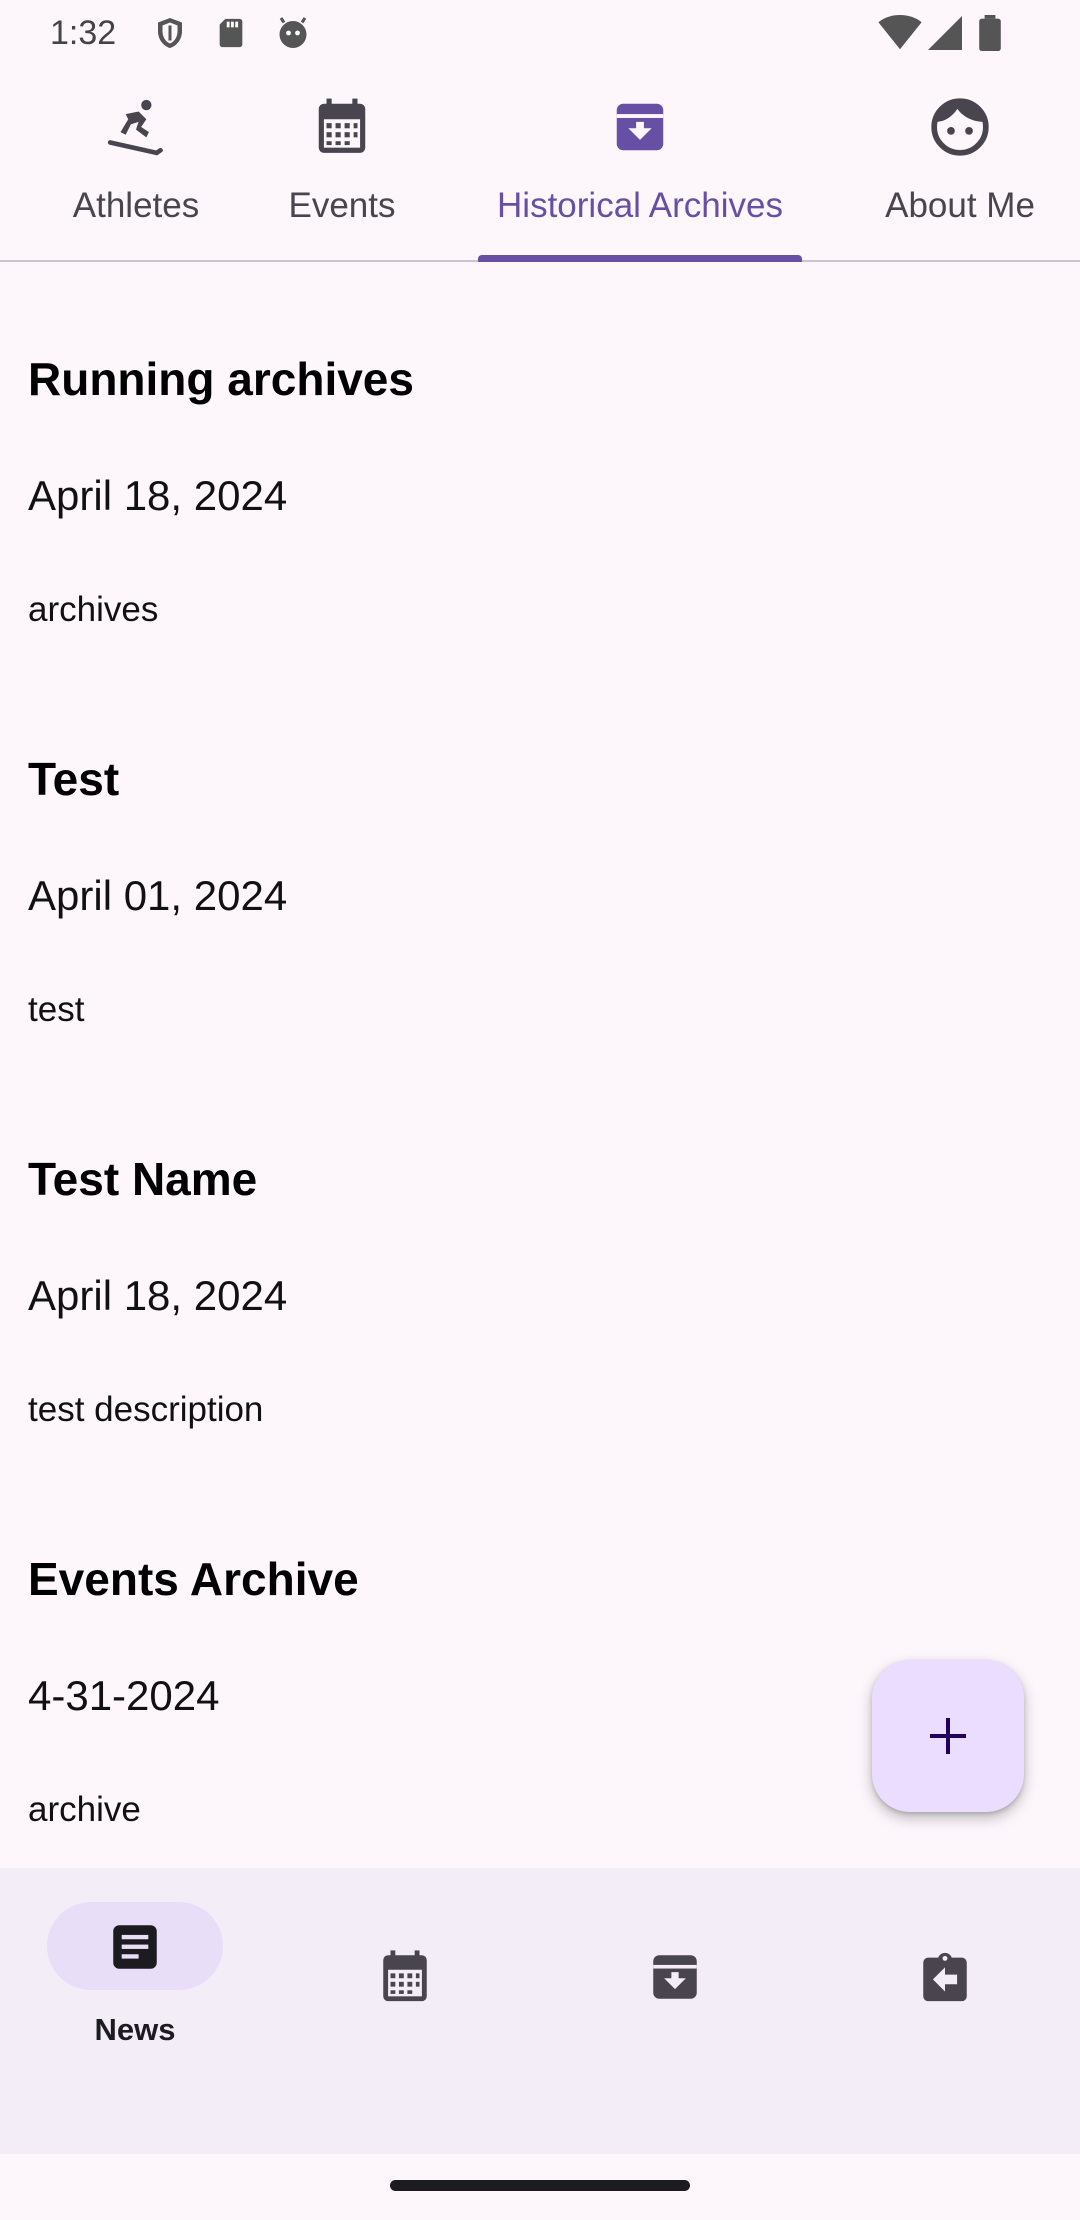 This screenshot has width=1080, height=2220. Describe the element at coordinates (124, 1695) in the screenshot. I see `archive-date: 4-31-2024` at that location.